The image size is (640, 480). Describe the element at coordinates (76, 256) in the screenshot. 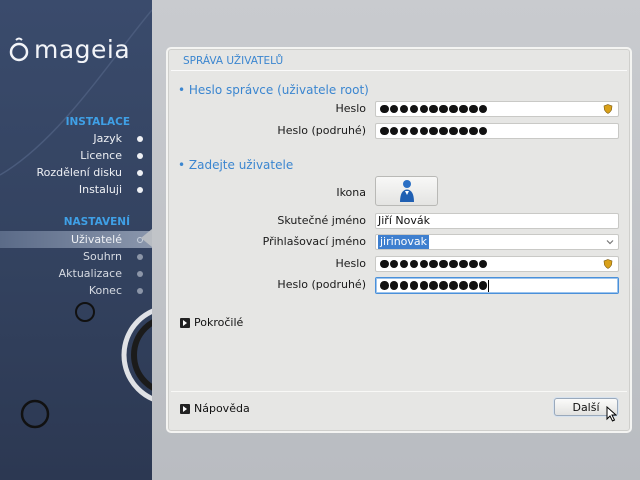

I see `sidebar-item-summary: Souhrn` at that location.